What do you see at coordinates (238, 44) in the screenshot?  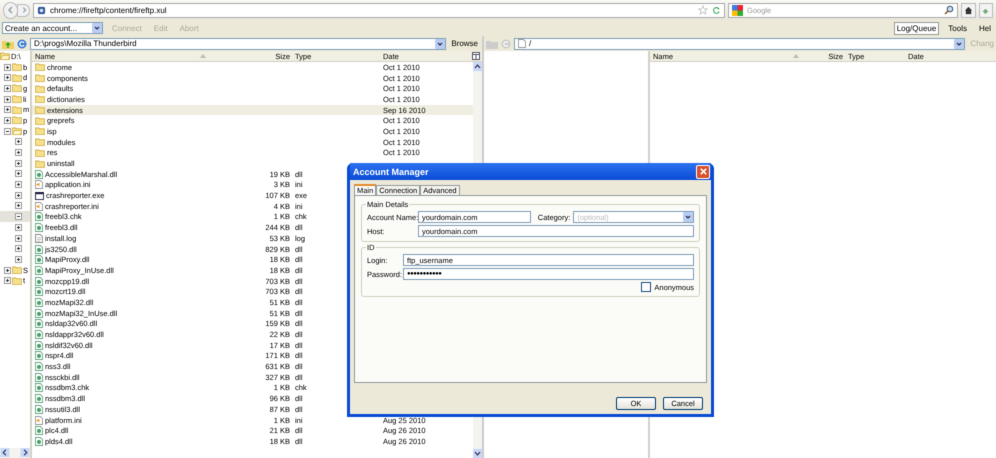 I see `local-path-field: D:\progs\Mozilla Thunderbird` at bounding box center [238, 44].